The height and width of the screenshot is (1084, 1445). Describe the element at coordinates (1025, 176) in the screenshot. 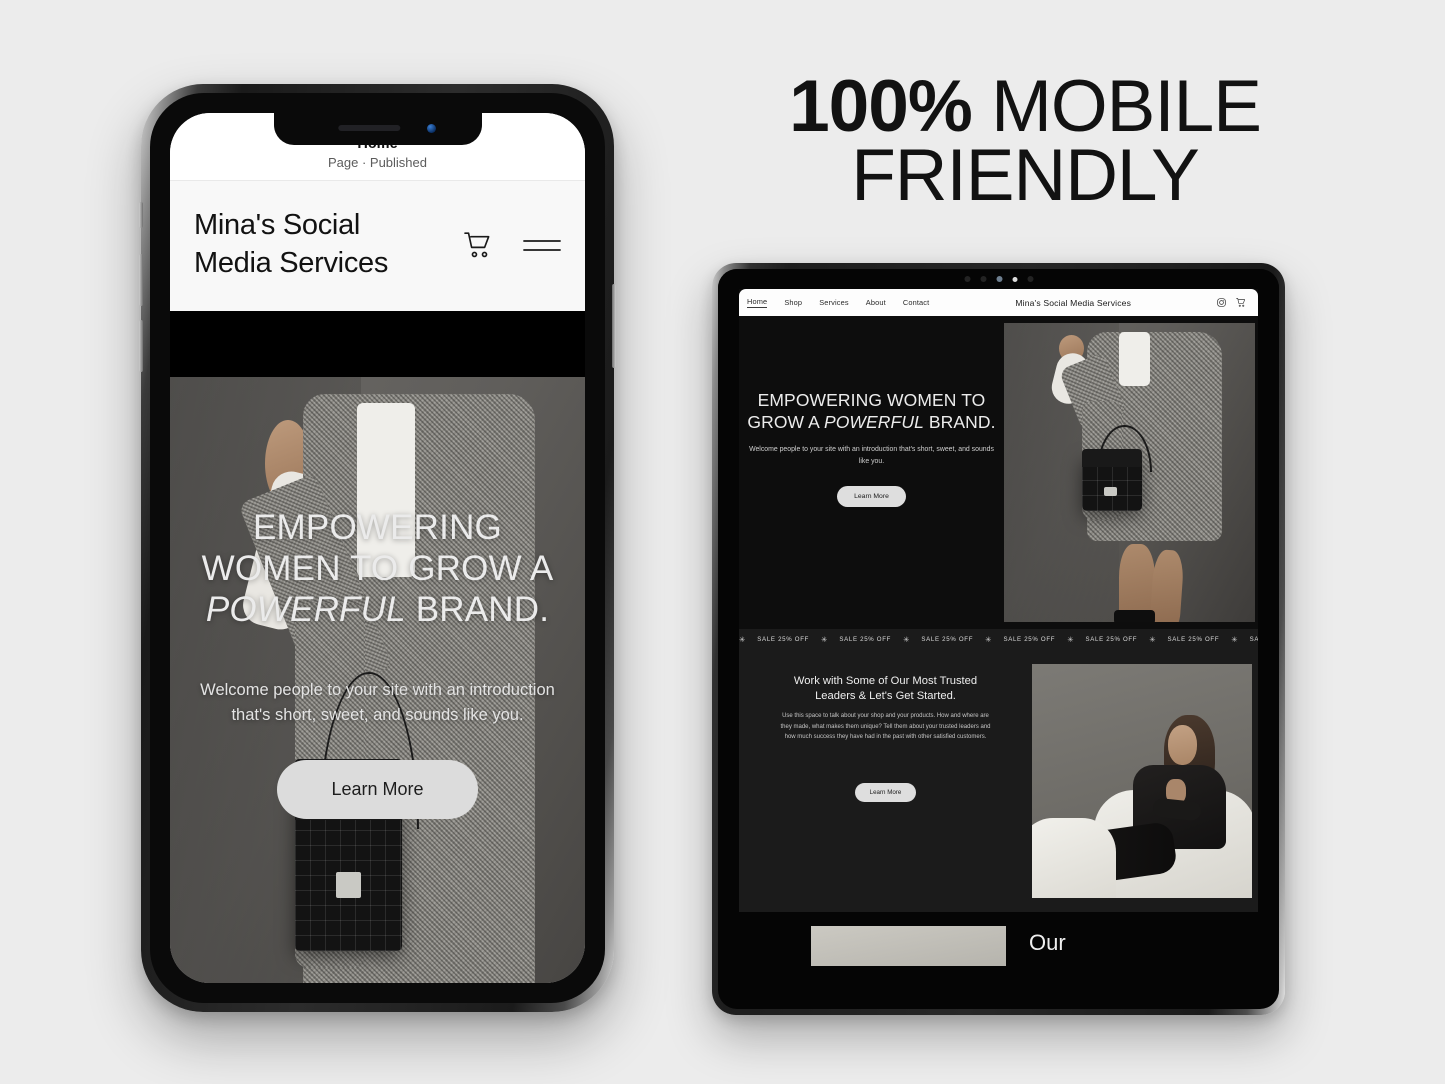

I see `headline-line-2: FRIENDLY` at that location.